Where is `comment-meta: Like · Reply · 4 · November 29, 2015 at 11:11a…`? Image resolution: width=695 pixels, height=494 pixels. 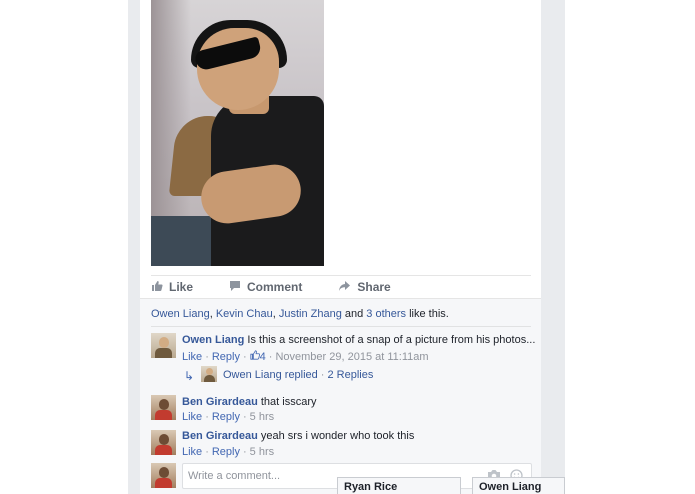
comment-meta: Like · Reply · 4 · November 29, 2015 at 11:11a… is located at coordinates (305, 356).